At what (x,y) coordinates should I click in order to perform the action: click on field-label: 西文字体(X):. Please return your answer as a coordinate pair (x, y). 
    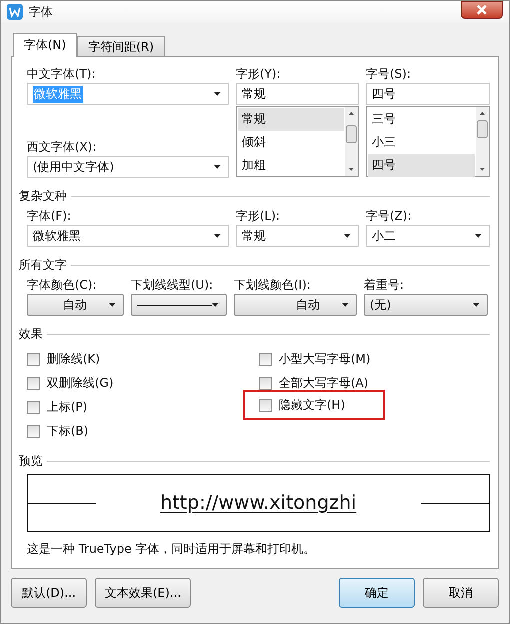
    Looking at the image, I should click on (62, 147).